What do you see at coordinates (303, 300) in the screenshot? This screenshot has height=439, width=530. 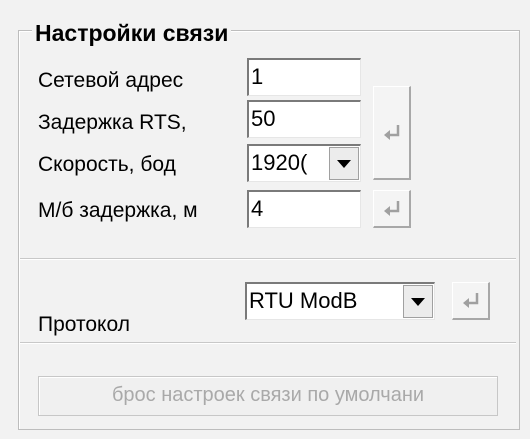 I see `protocol-value: RTU ModB` at bounding box center [303, 300].